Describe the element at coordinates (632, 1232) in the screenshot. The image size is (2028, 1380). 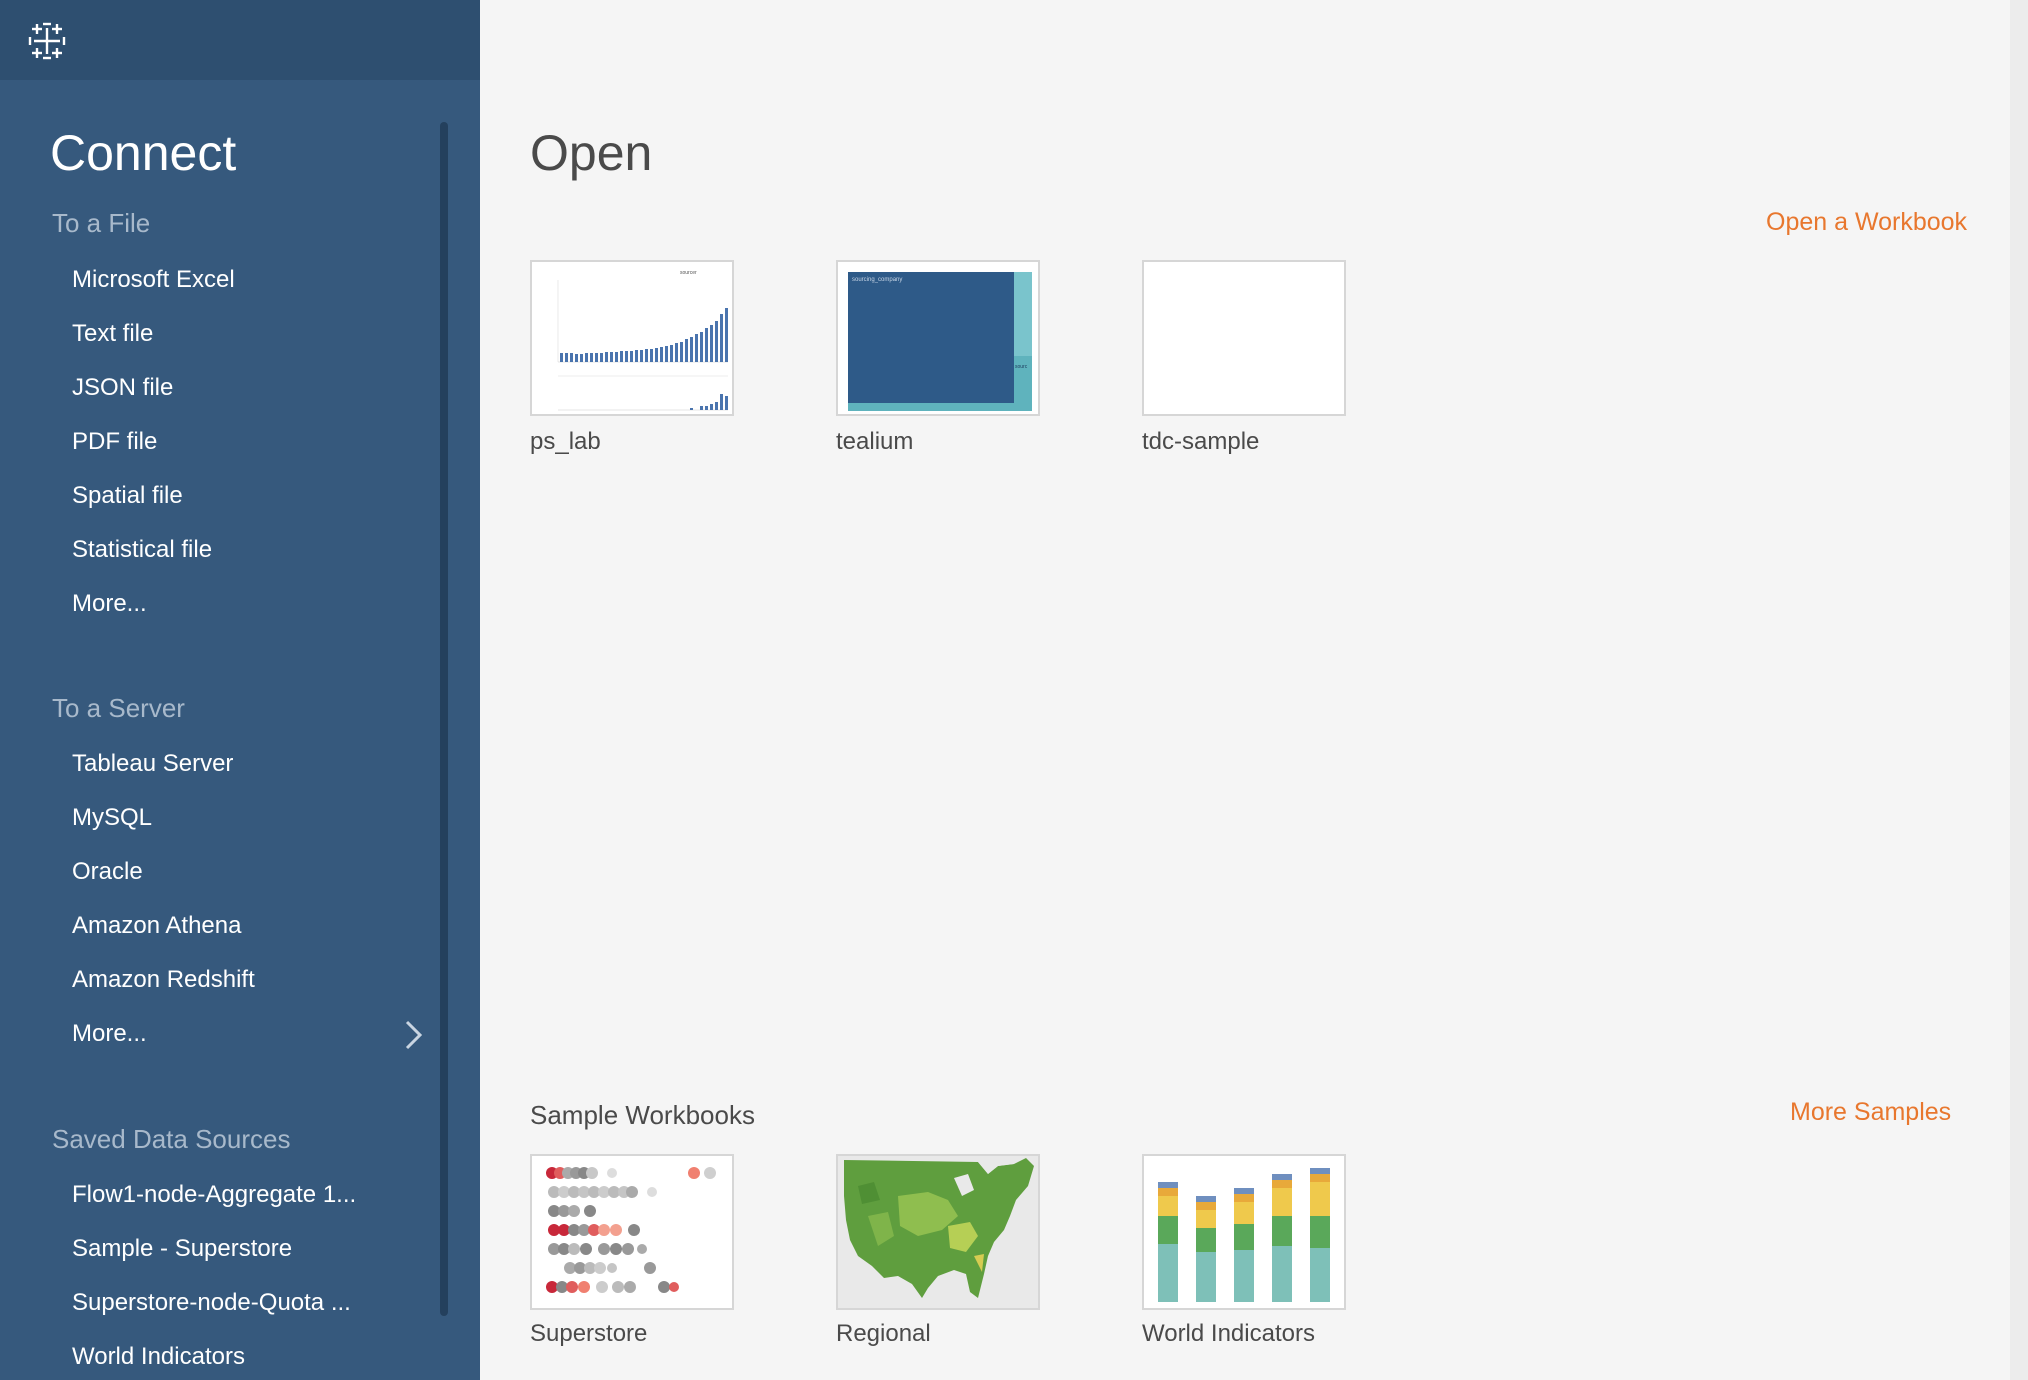
I see `sample-thumbnail-superstore` at that location.